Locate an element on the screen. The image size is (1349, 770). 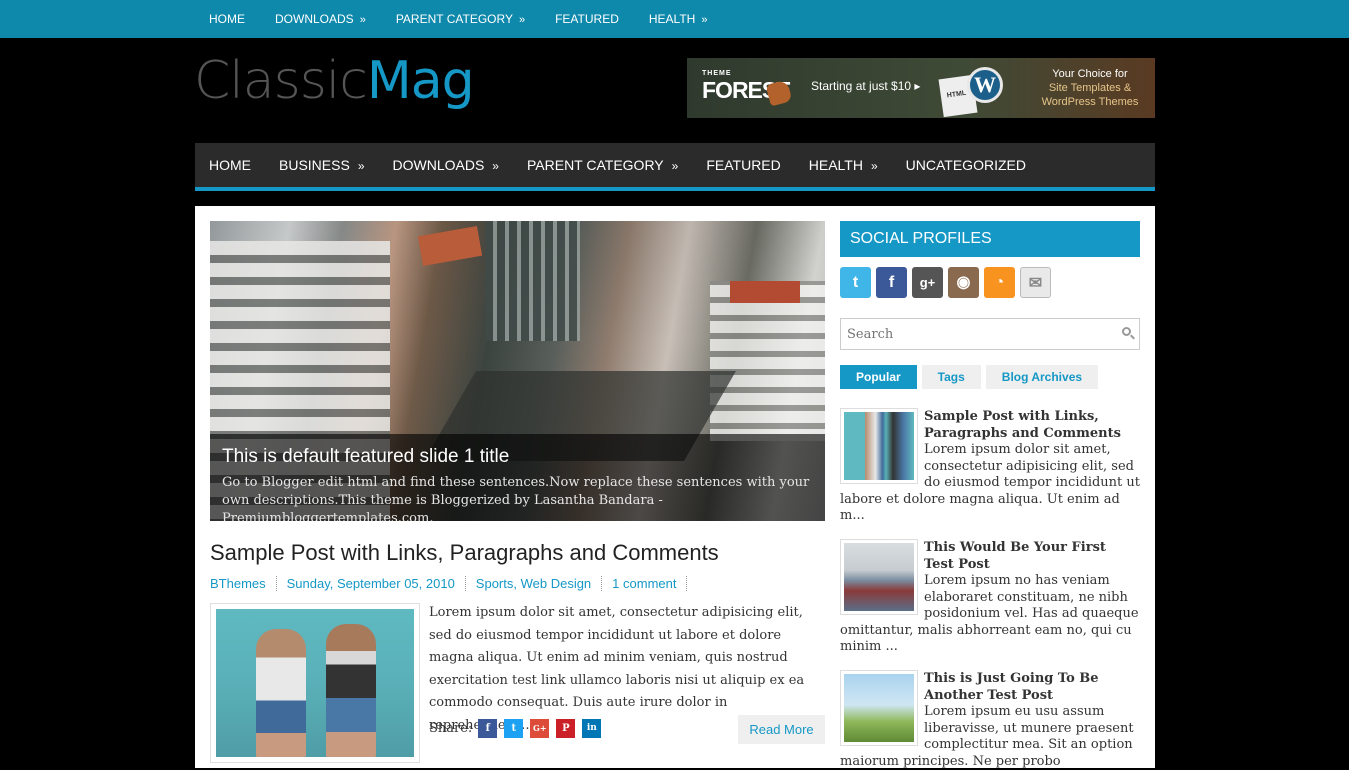
post-thumbnail is located at coordinates (315, 683).